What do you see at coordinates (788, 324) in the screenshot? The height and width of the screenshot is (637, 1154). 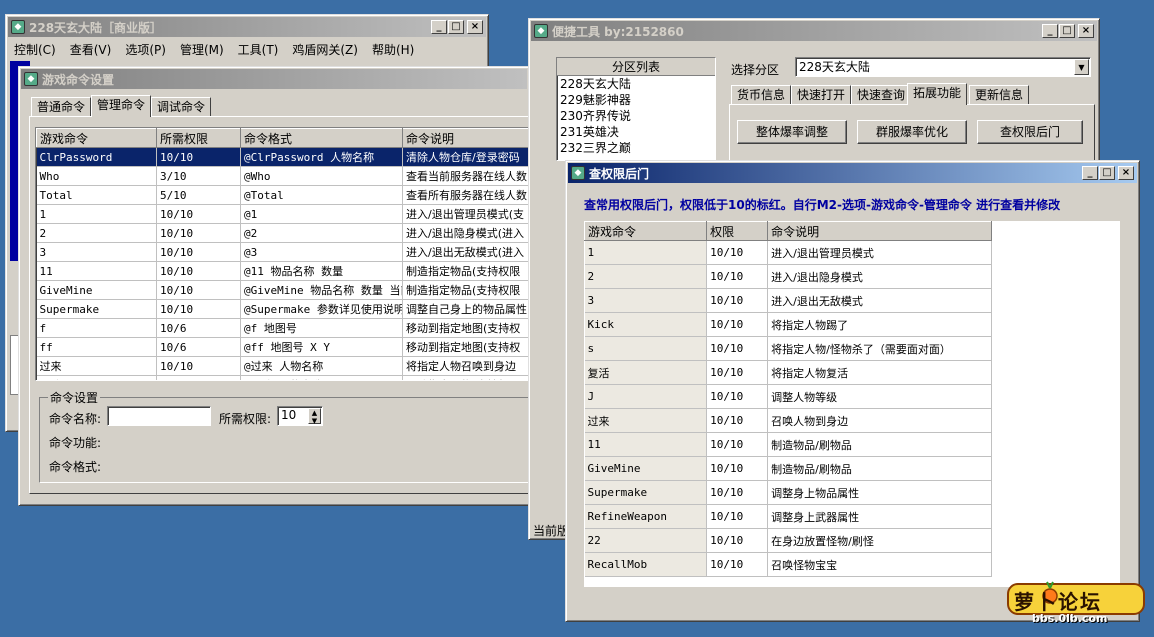 I see `table-row: Kick 10/10 将指定人物踢了` at bounding box center [788, 324].